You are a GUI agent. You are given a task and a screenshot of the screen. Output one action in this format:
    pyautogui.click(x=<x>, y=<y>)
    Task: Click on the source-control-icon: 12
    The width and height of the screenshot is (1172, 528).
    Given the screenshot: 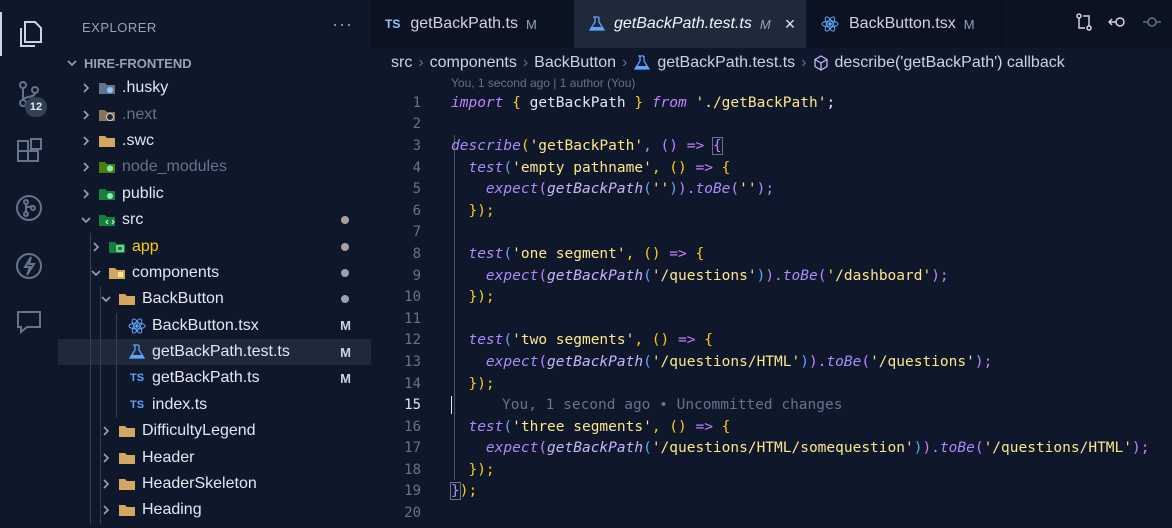 What is the action you would take?
    pyautogui.click(x=29, y=94)
    